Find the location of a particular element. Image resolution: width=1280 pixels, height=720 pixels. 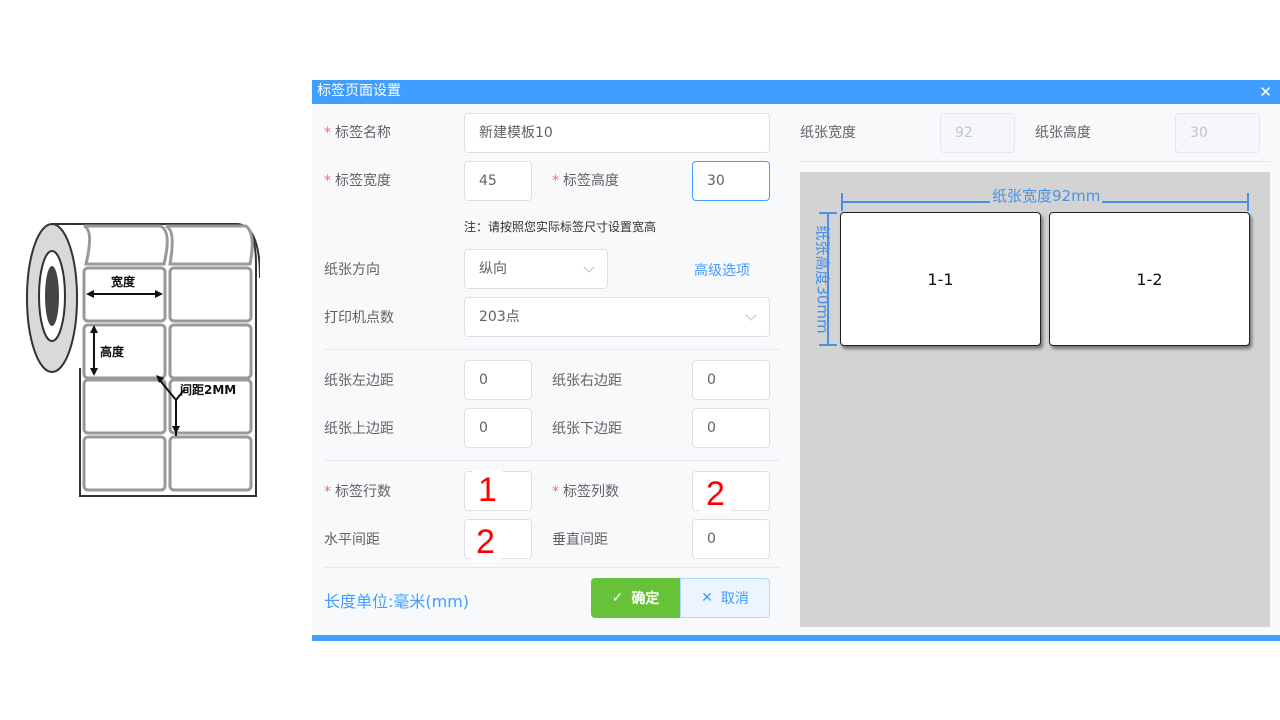

label-width-input: 45 is located at coordinates (498, 181).